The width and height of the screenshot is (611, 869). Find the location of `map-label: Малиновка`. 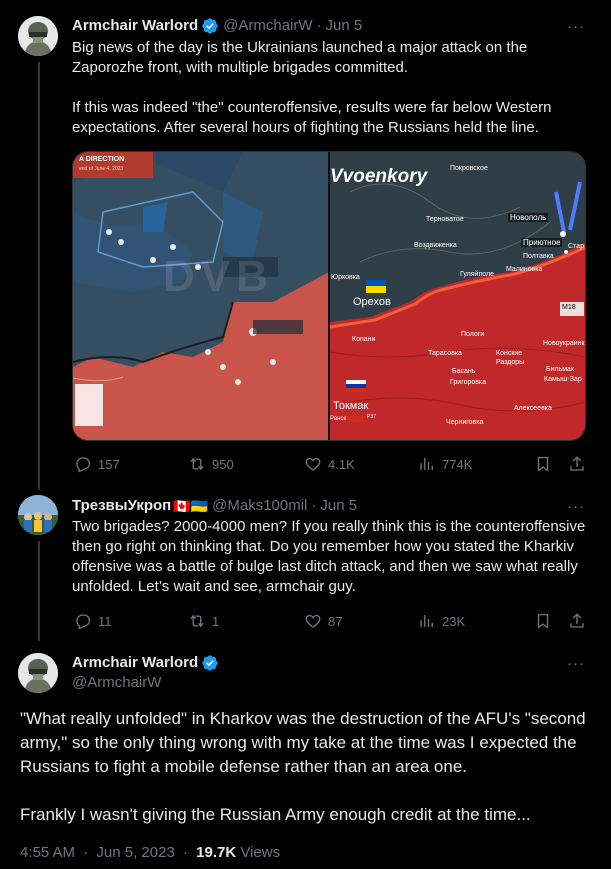

map-label: Малиновка is located at coordinates (524, 269).